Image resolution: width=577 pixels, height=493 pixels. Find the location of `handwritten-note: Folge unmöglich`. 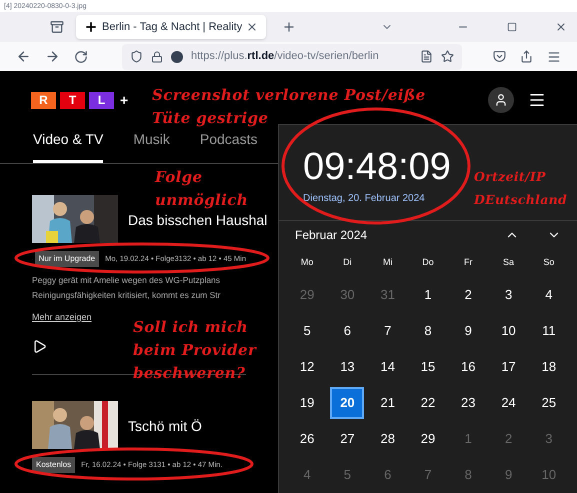

handwritten-note: Folge unmöglich is located at coordinates (201, 189).